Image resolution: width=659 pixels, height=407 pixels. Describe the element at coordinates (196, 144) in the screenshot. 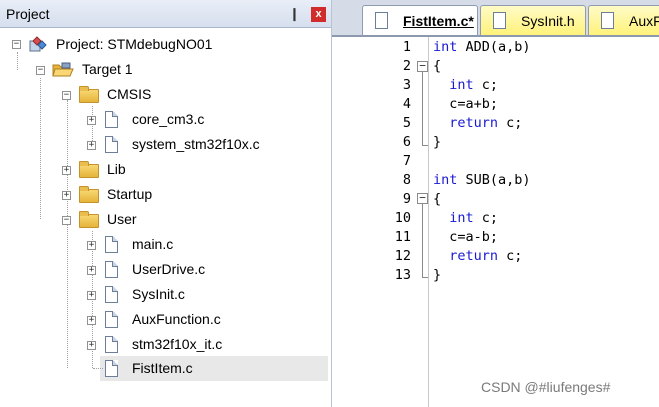

I see `file-label: system_stm32f10x.c` at that location.